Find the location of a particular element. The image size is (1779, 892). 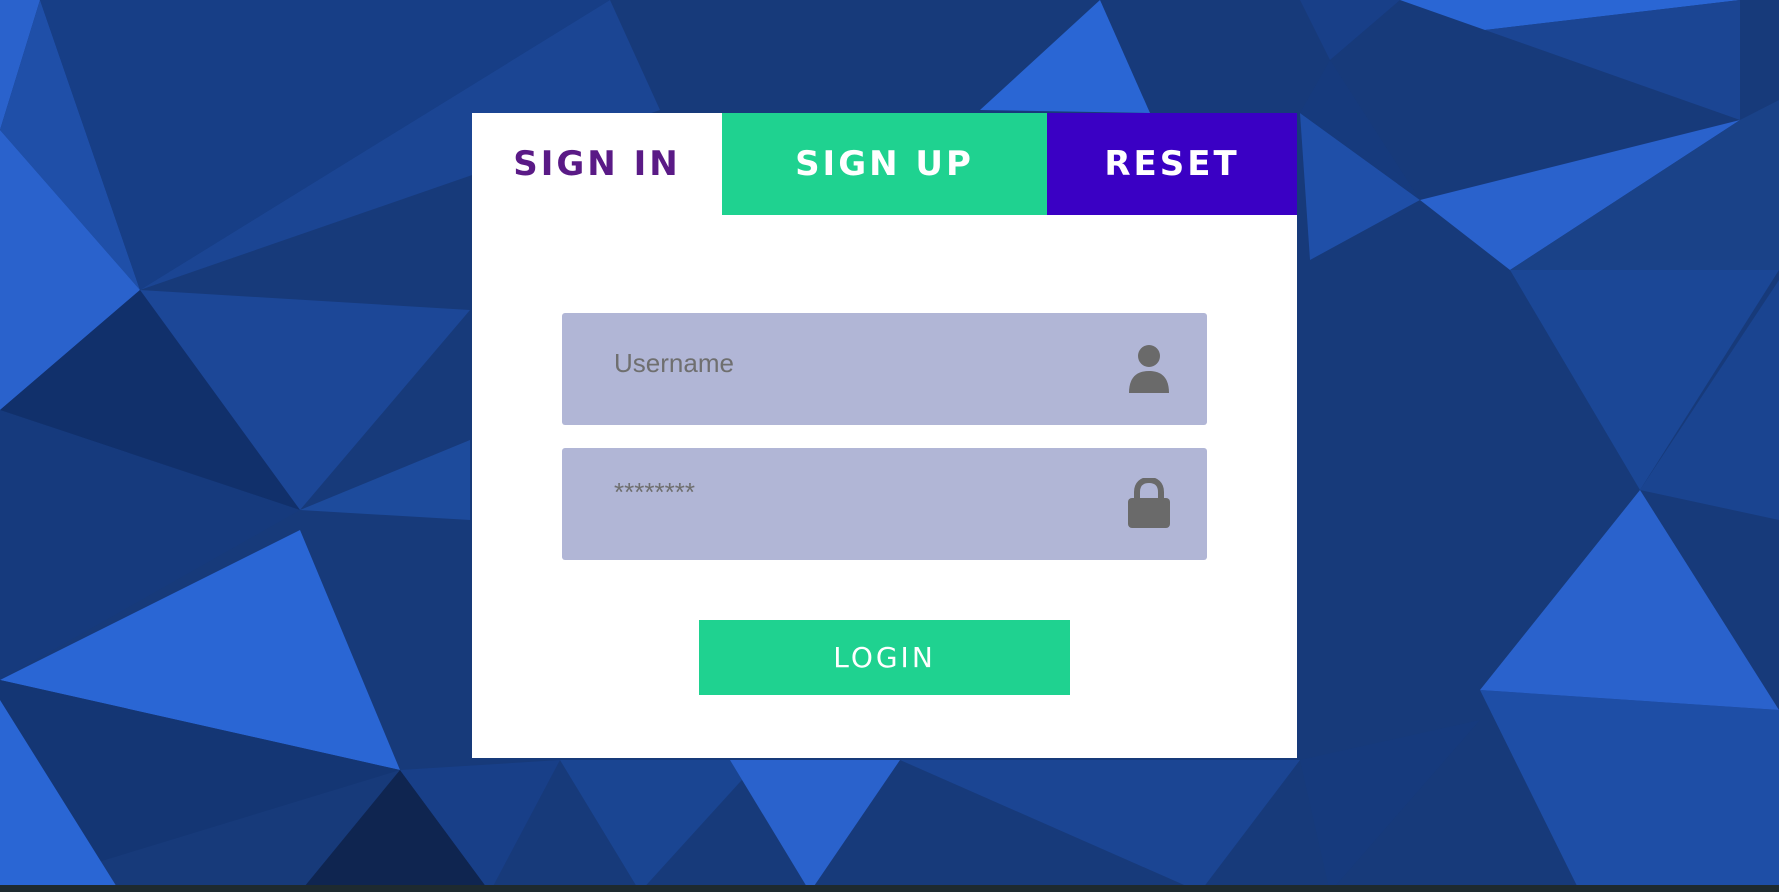

tab-bar: SIGN IN SIGN UP RESET is located at coordinates (884, 164).